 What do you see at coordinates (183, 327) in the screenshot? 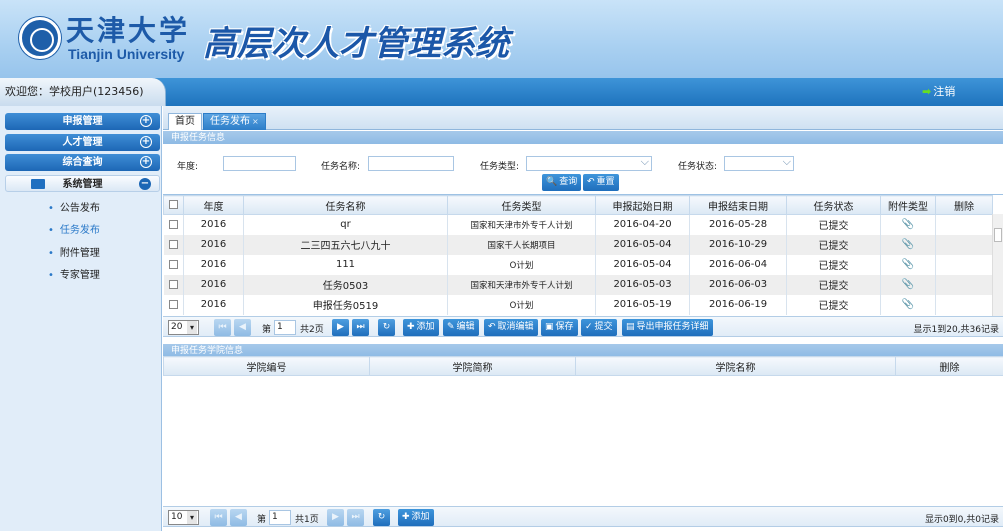
I see `page-size-select: 20` at bounding box center [183, 327].